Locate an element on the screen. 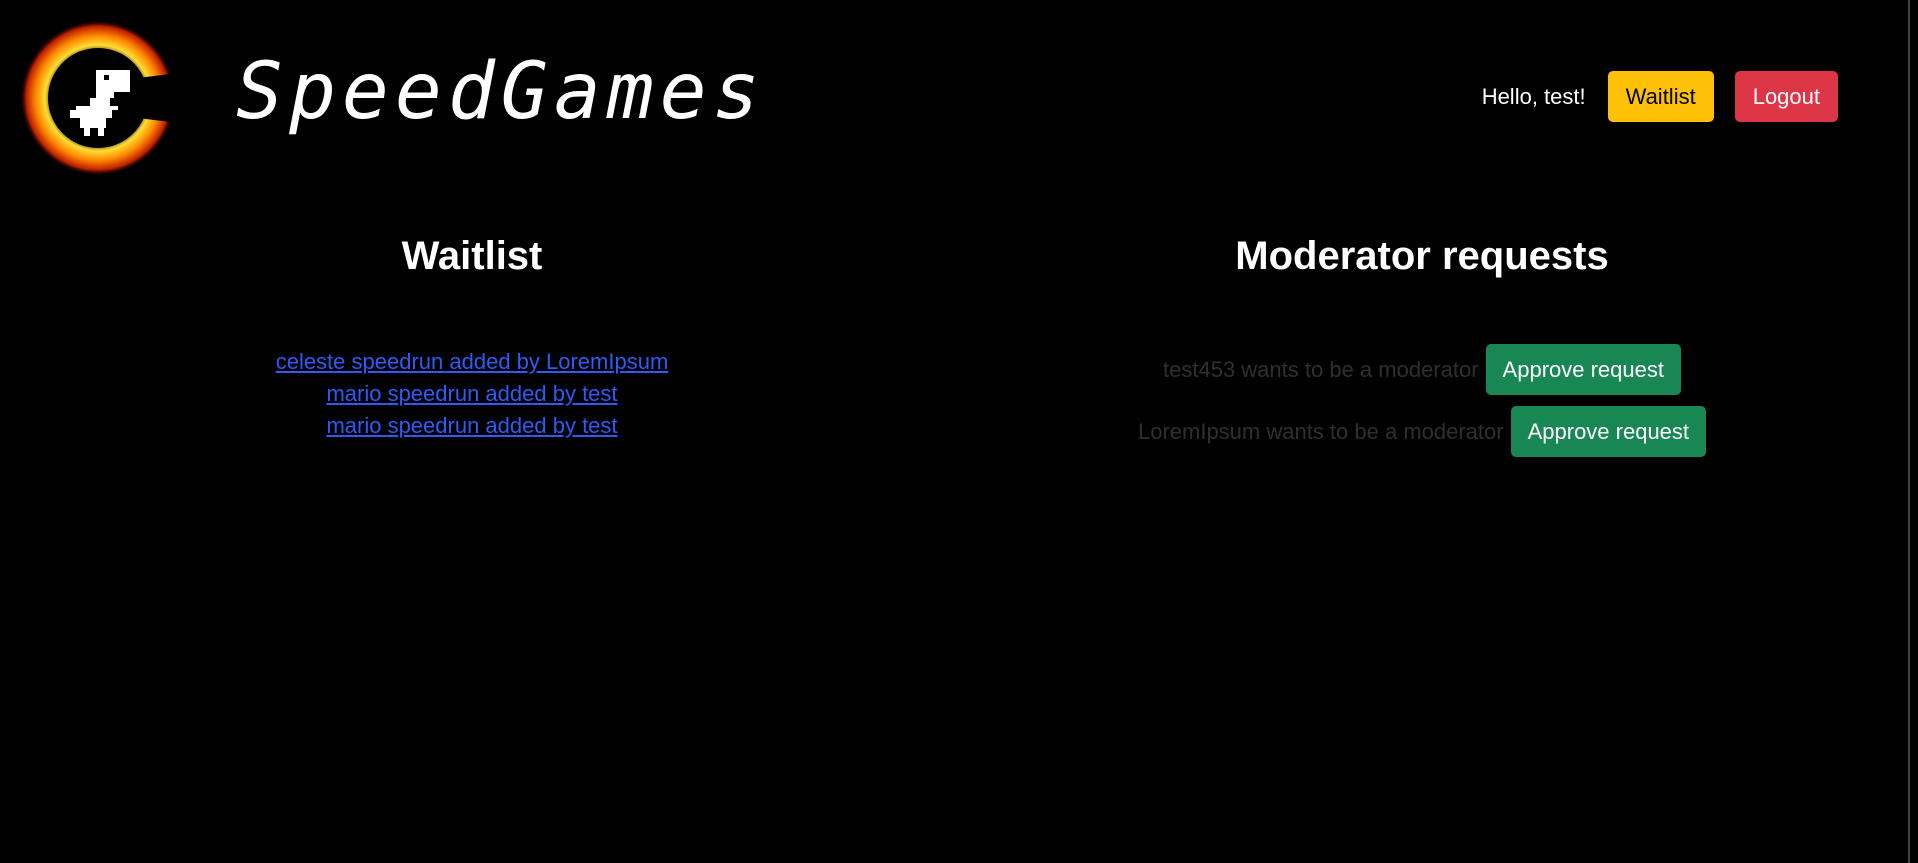 Image resolution: width=1918 pixels, height=863 pixels. moderator-requests-heading: Moderator requests is located at coordinates (1422, 256).